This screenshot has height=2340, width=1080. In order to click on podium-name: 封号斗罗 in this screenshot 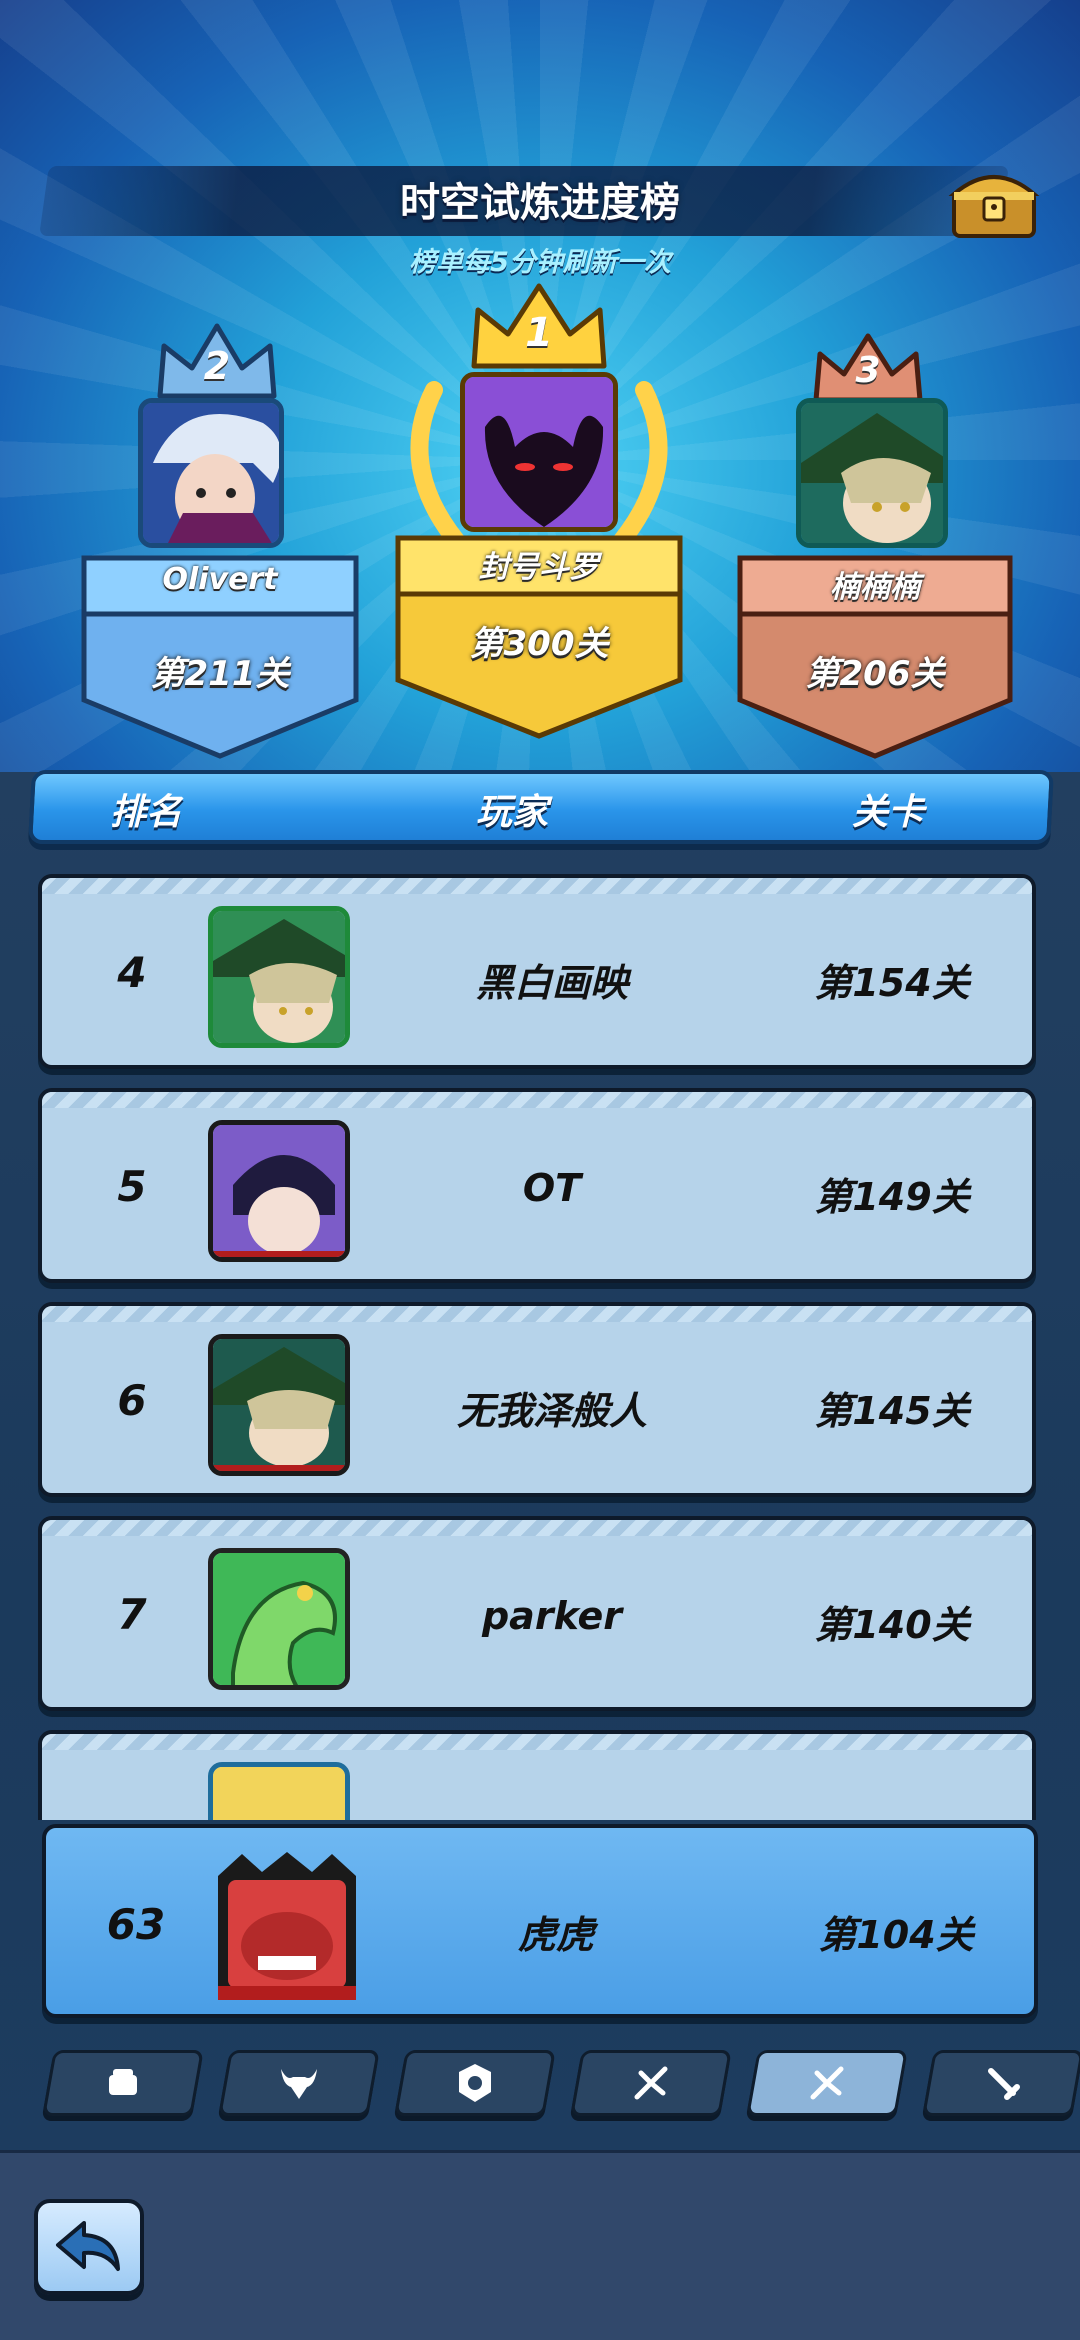, I will do `click(539, 567)`.